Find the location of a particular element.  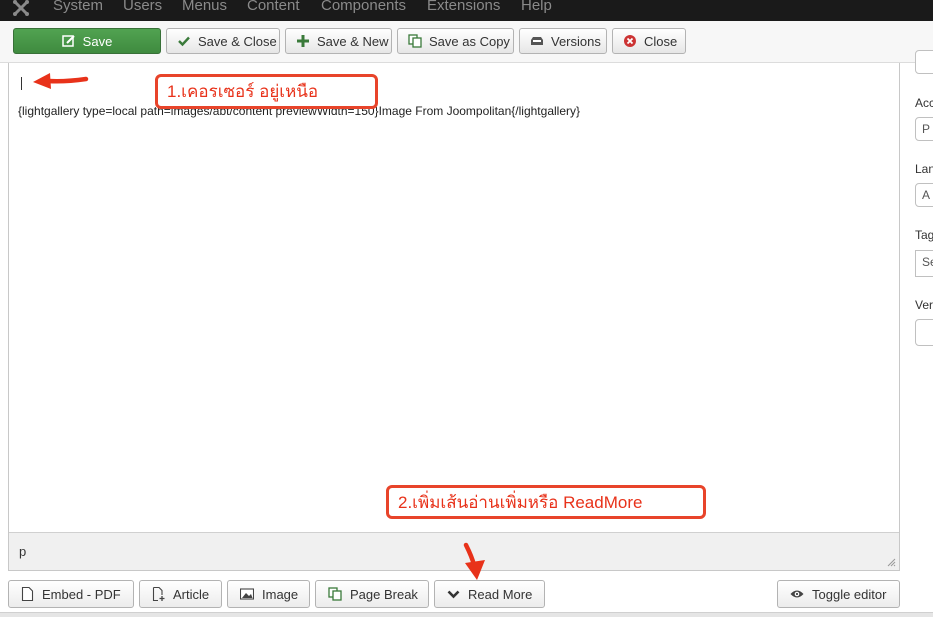

plus-icon is located at coordinates (303, 41).